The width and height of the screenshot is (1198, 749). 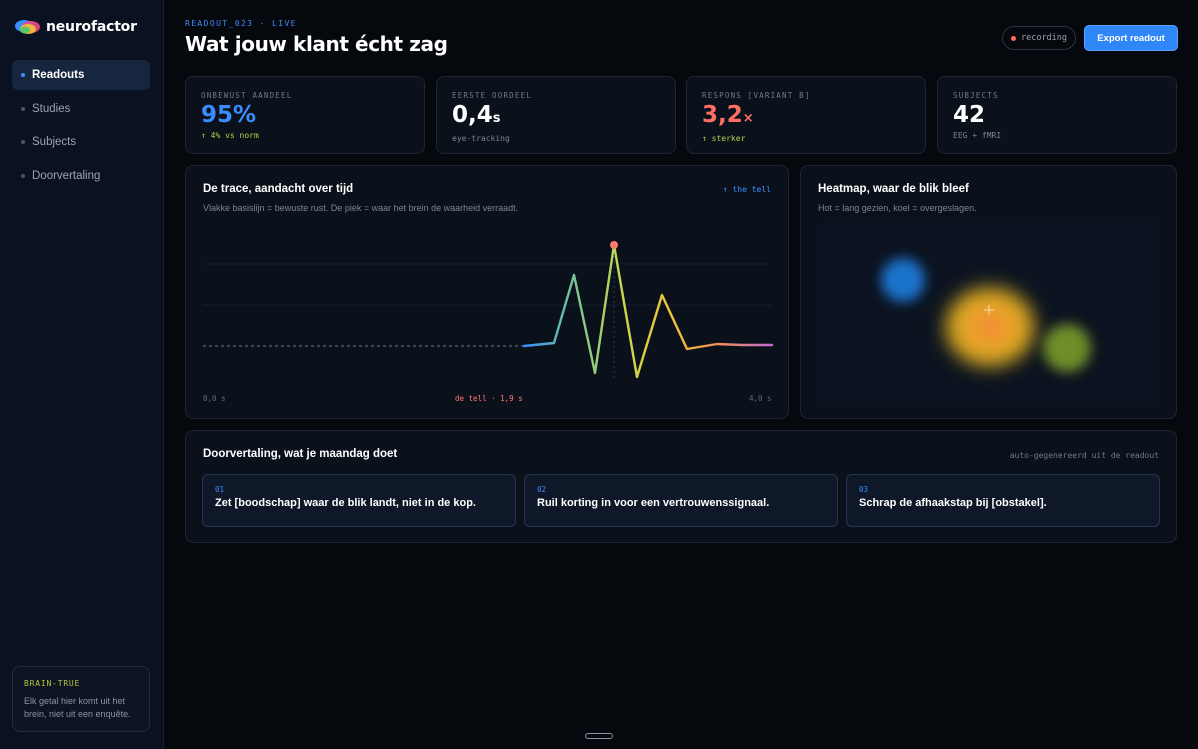 What do you see at coordinates (220, 489) in the screenshot?
I see `suggestion-number: 01` at bounding box center [220, 489].